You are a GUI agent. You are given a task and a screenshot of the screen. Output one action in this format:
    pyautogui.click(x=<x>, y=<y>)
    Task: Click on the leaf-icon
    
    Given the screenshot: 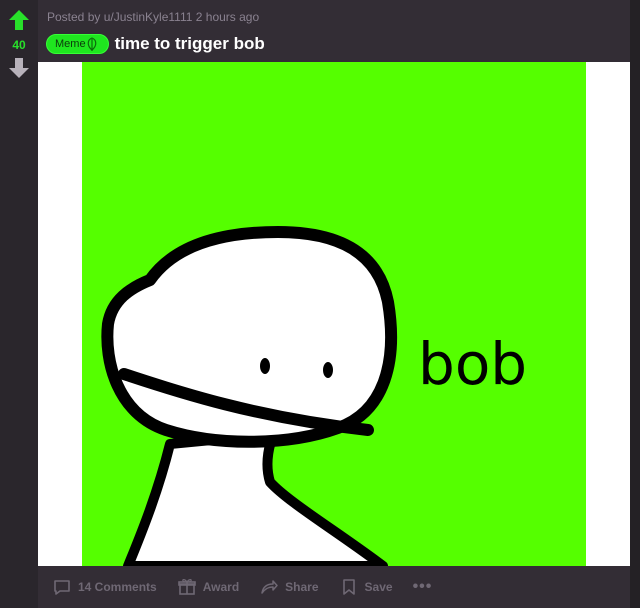 What is the action you would take?
    pyautogui.click(x=91, y=44)
    